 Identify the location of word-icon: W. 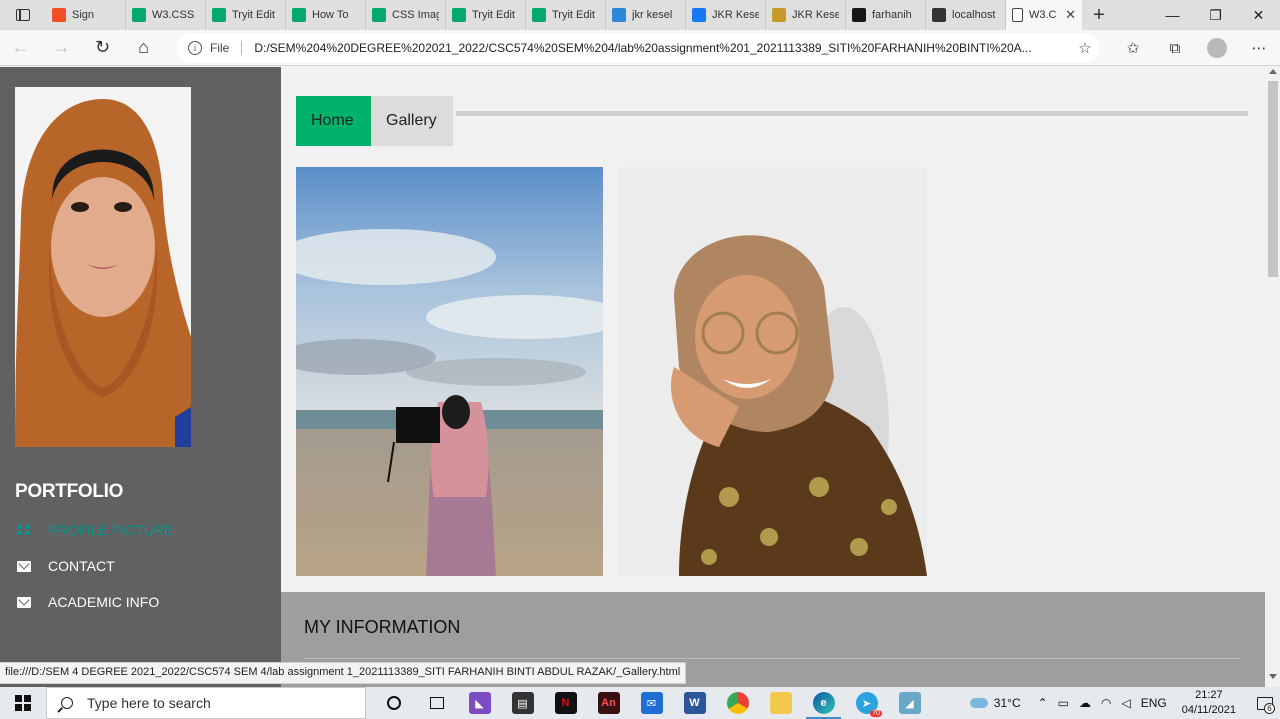
(694, 703).